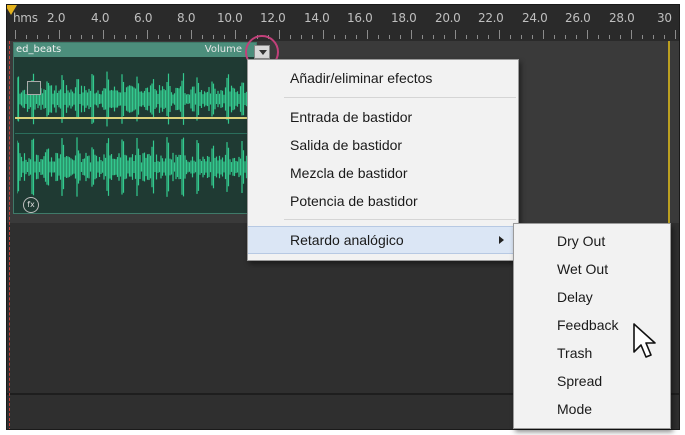 This screenshot has height=435, width=685. What do you see at coordinates (575, 353) in the screenshot?
I see `submenu-item-label: Trash` at bounding box center [575, 353].